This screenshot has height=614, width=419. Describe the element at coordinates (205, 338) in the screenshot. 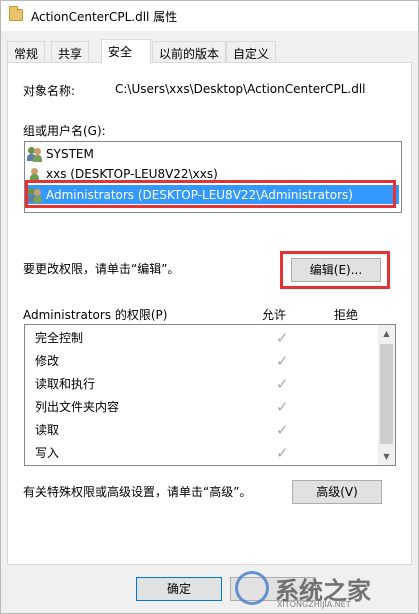

I see `permission-row: 完全控制 ✓` at that location.